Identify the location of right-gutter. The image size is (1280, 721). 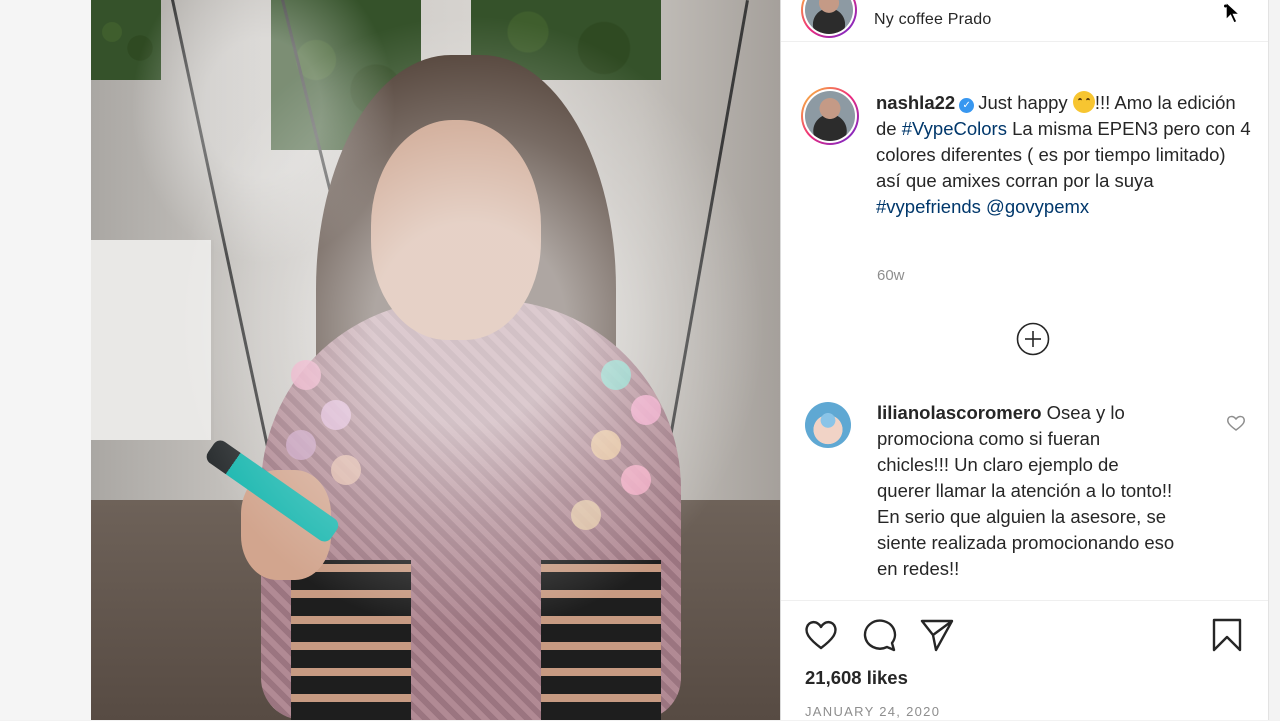
(1274, 360).